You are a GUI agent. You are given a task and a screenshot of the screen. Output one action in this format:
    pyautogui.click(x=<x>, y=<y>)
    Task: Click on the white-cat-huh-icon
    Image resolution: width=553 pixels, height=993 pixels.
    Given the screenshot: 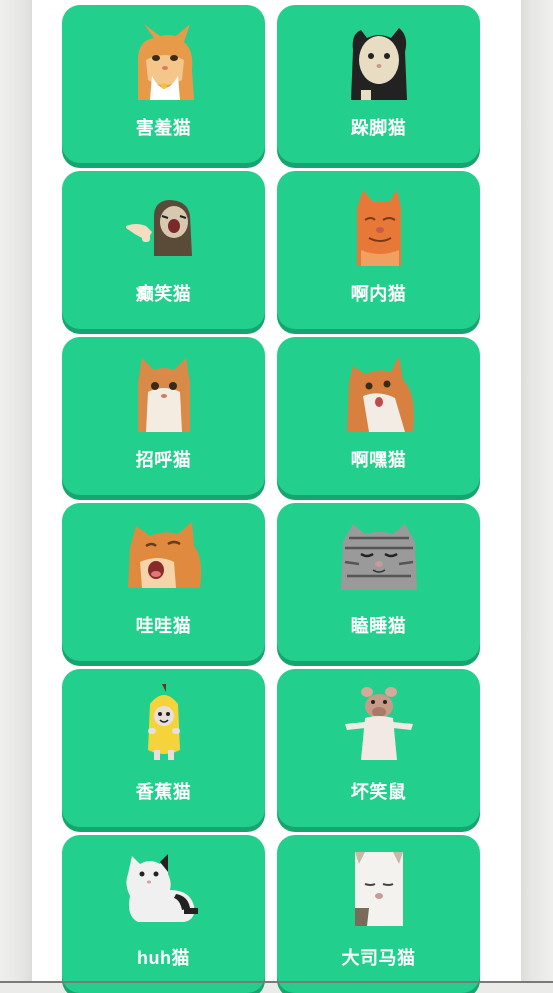 What is the action you would take?
    pyautogui.click(x=164, y=890)
    